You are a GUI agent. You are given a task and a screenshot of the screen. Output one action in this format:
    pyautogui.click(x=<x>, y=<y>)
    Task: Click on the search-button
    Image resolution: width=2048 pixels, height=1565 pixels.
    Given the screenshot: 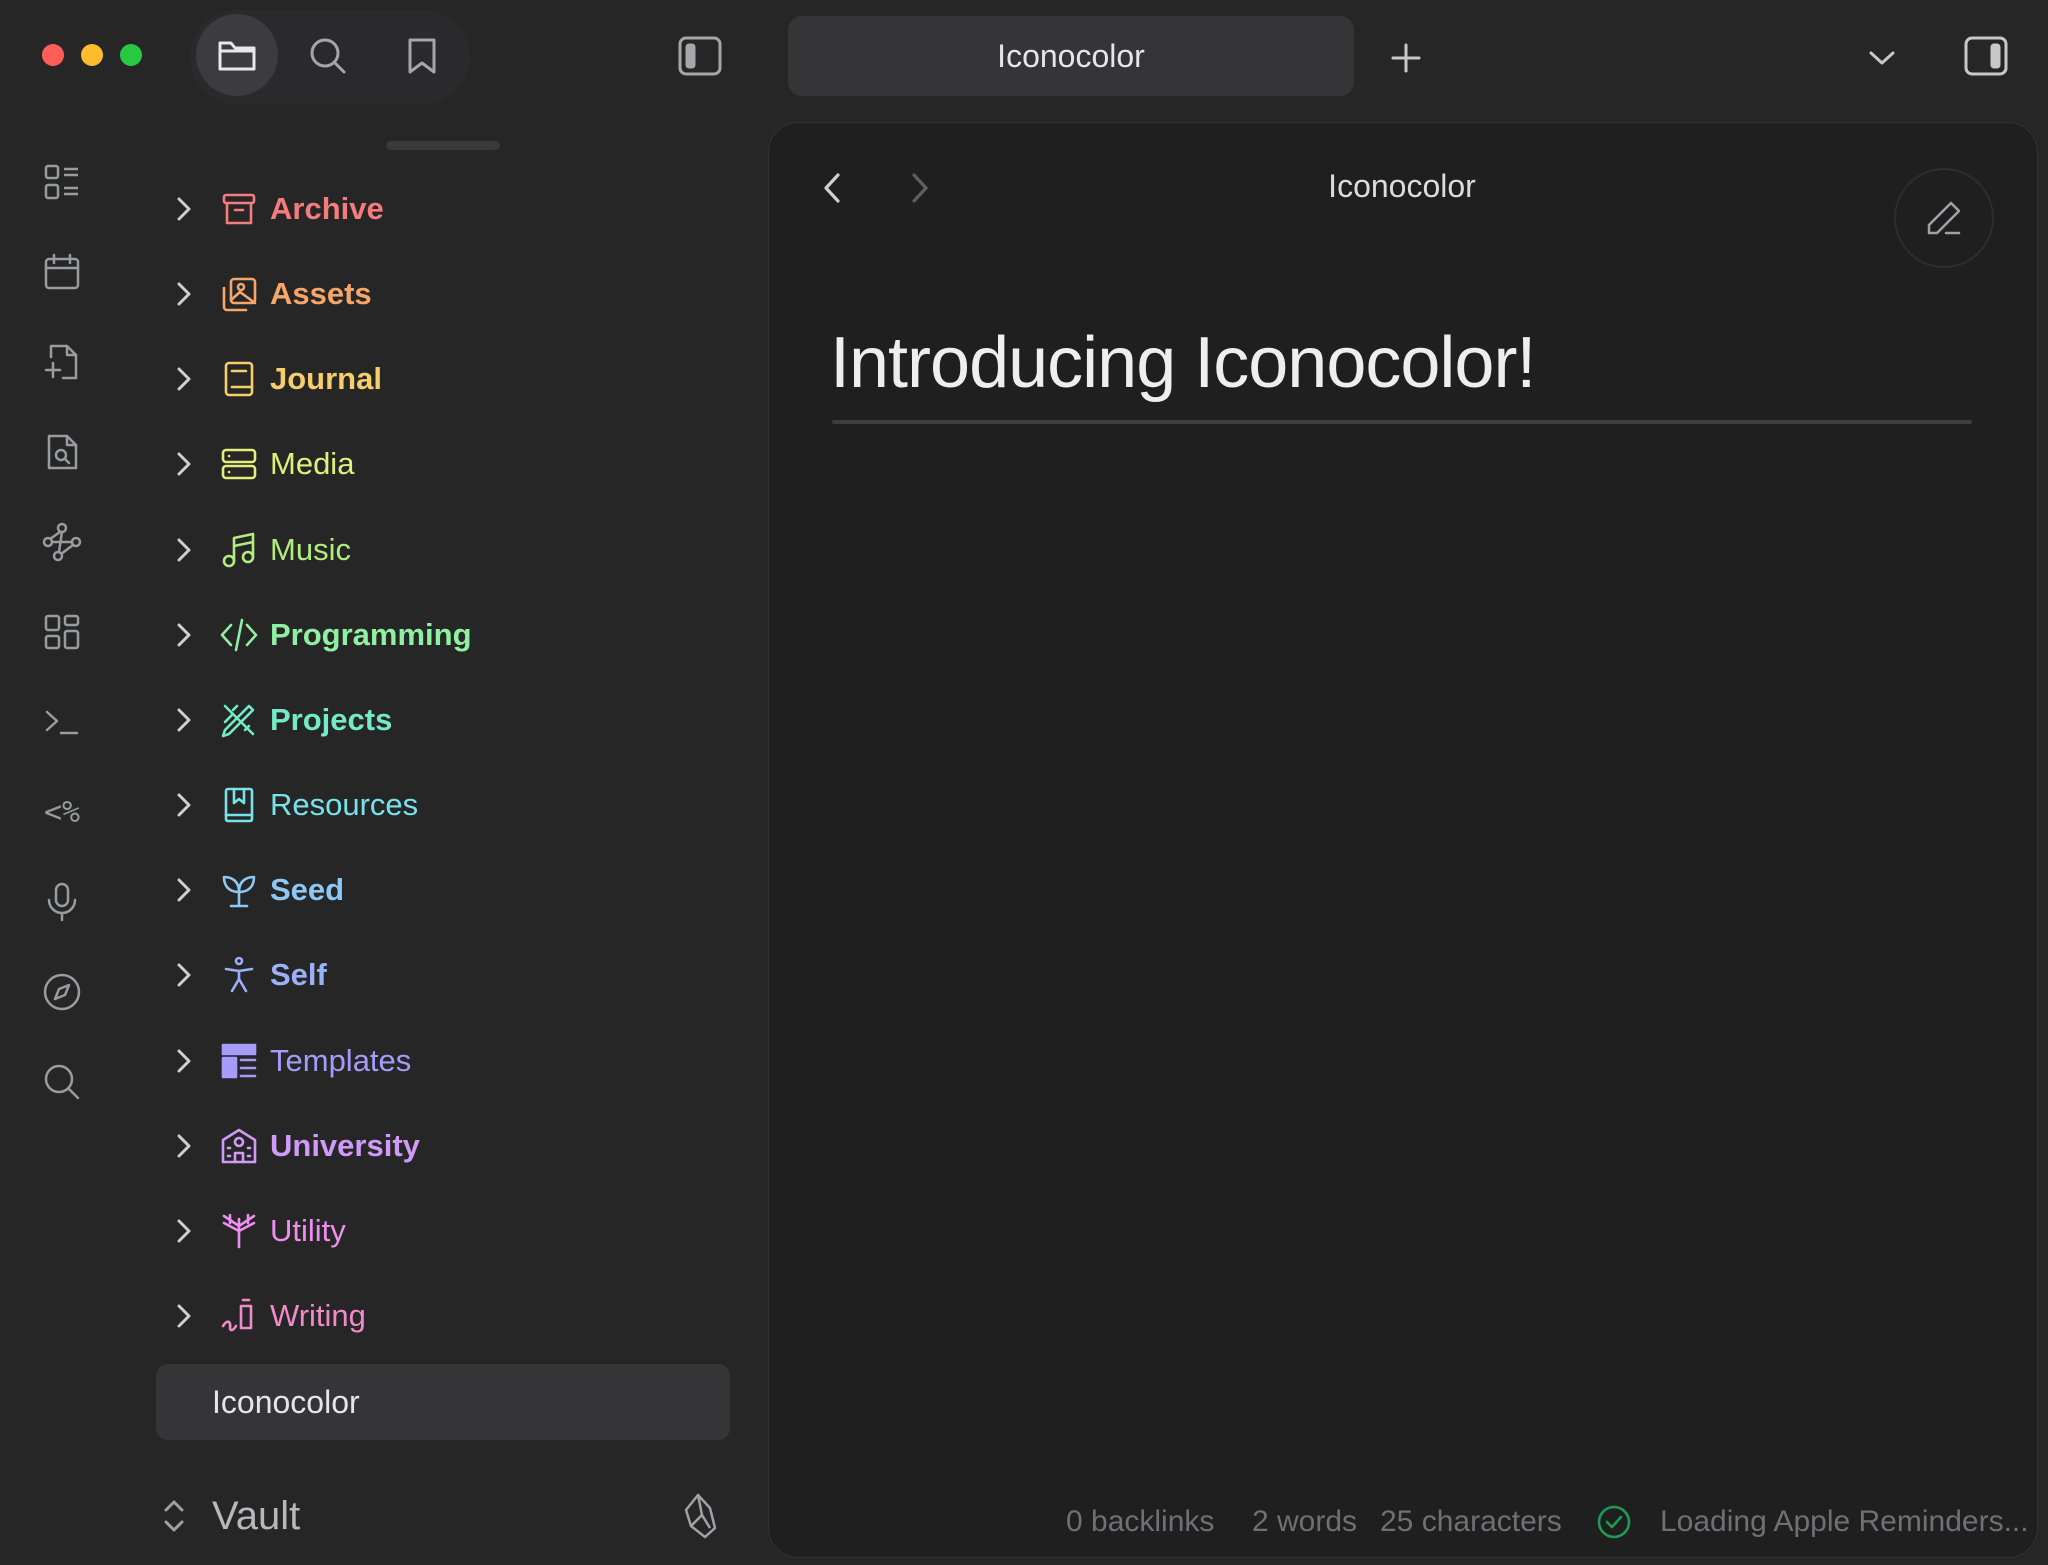 What is the action you would take?
    pyautogui.click(x=62, y=1082)
    